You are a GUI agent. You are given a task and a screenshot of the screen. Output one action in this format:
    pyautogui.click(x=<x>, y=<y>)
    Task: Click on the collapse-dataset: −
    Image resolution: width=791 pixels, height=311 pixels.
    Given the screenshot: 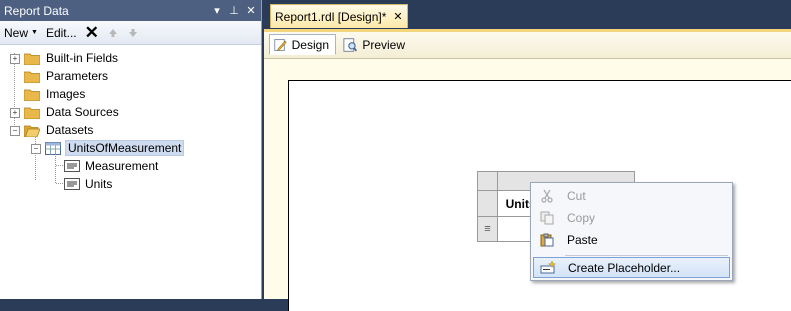 What is the action you would take?
    pyautogui.click(x=36, y=149)
    